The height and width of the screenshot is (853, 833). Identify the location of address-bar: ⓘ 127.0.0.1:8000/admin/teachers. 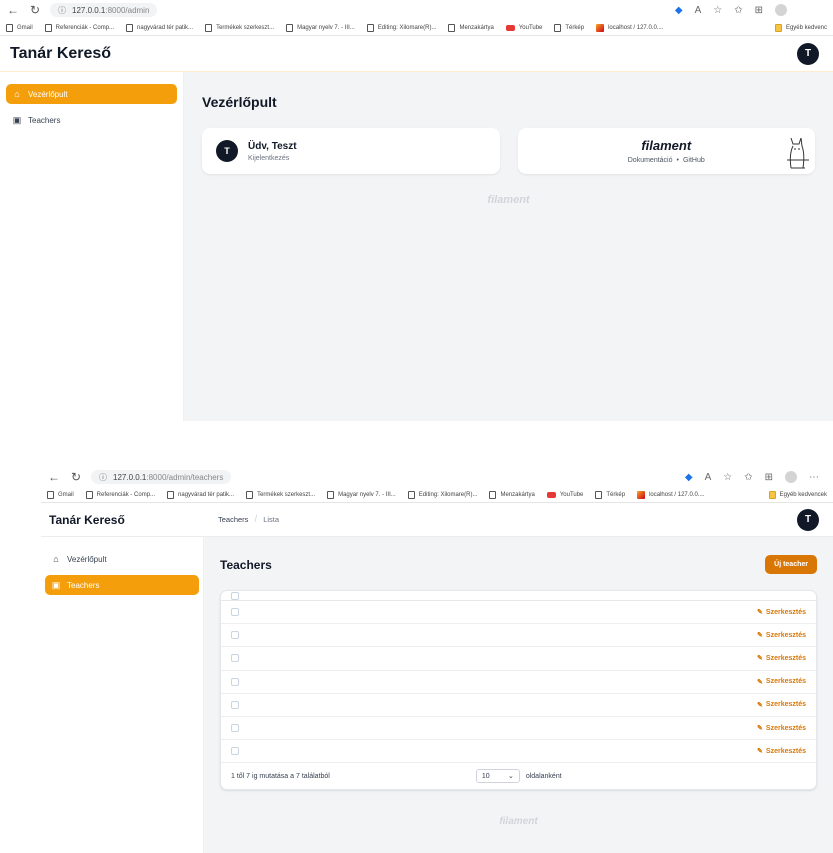
(161, 477).